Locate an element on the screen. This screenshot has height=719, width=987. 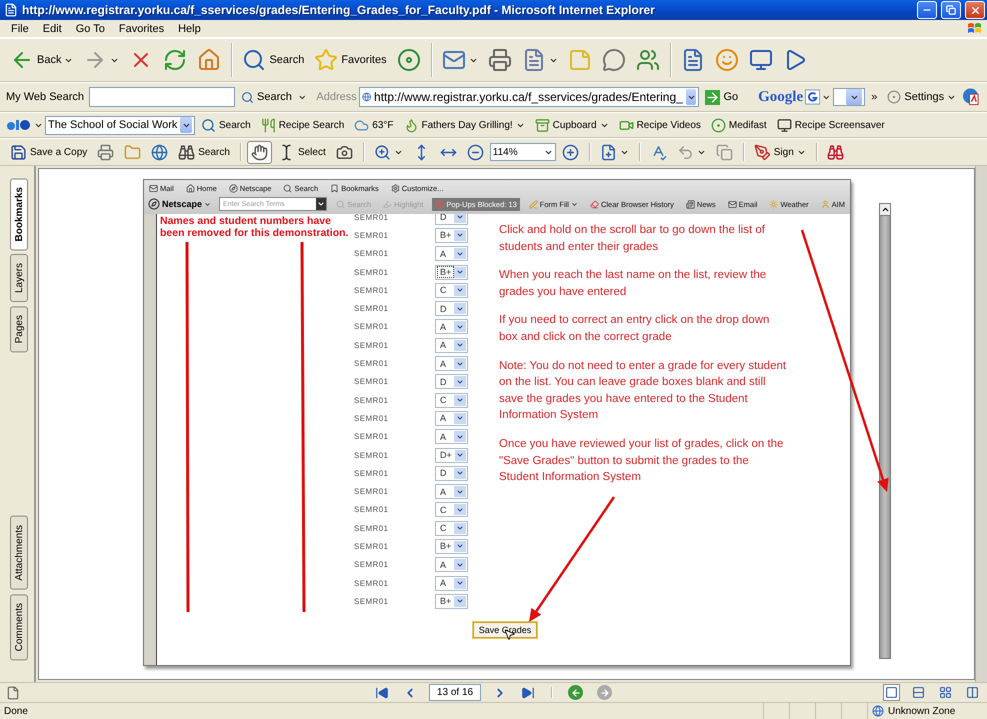
zoom-field: 114% is located at coordinates (523, 152).